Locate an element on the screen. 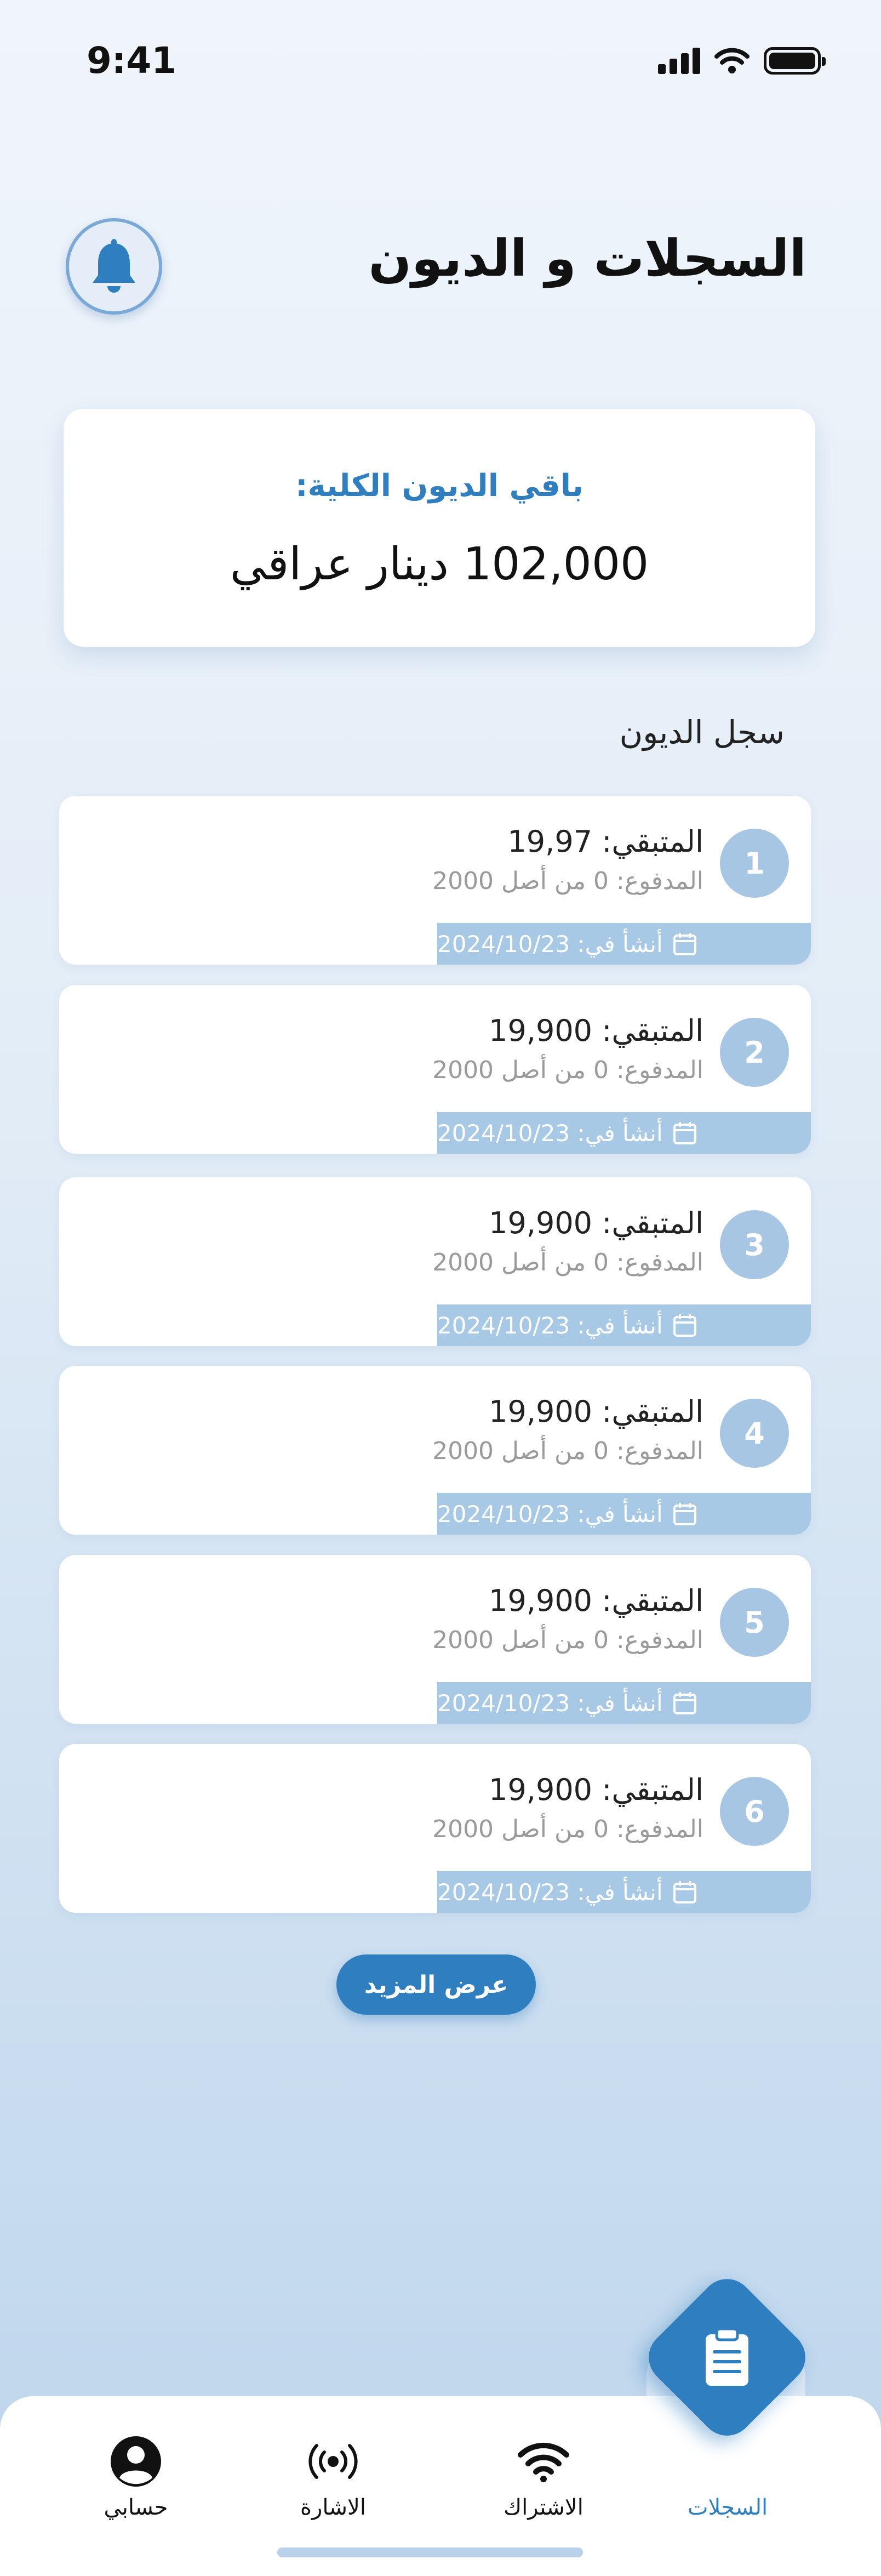  nav-item-subscription: الاشتراك is located at coordinates (543, 2475).